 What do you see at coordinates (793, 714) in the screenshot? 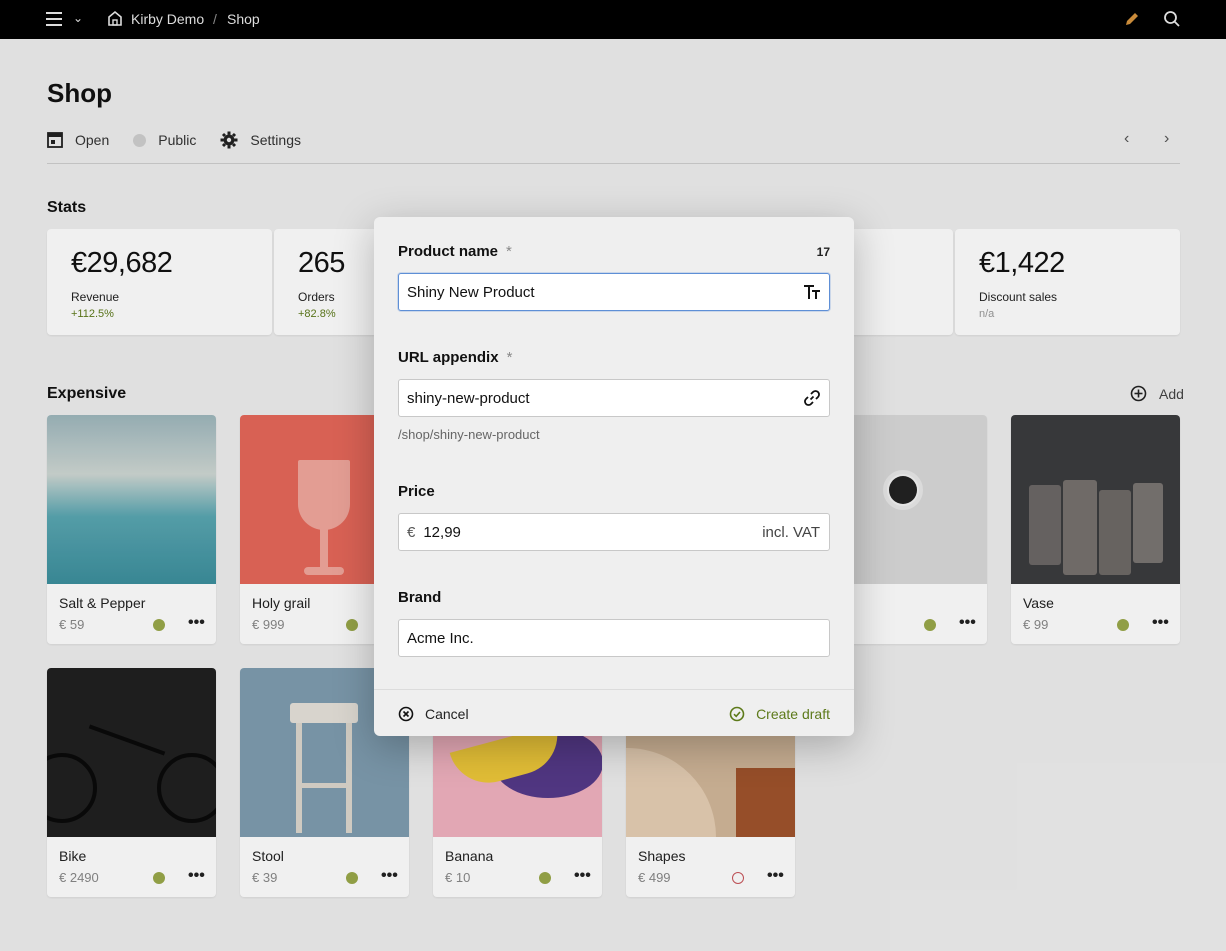
I see `create-draft-label: Create draft` at bounding box center [793, 714].